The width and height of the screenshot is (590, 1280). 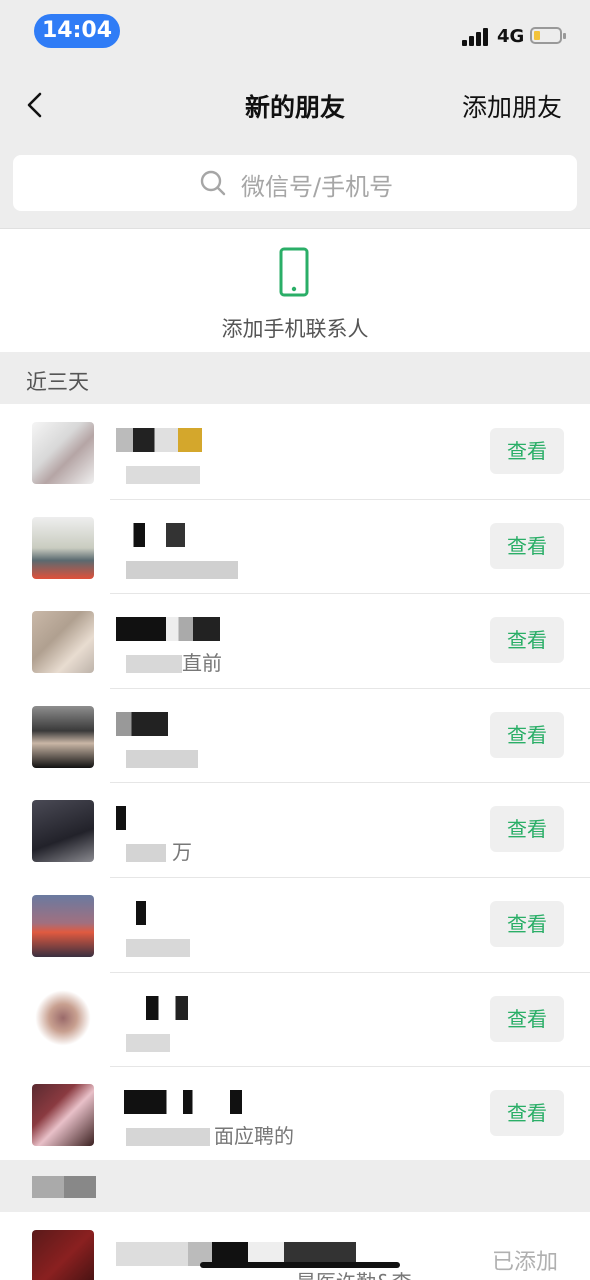 What do you see at coordinates (182, 852) in the screenshot?
I see `message-text: 万` at bounding box center [182, 852].